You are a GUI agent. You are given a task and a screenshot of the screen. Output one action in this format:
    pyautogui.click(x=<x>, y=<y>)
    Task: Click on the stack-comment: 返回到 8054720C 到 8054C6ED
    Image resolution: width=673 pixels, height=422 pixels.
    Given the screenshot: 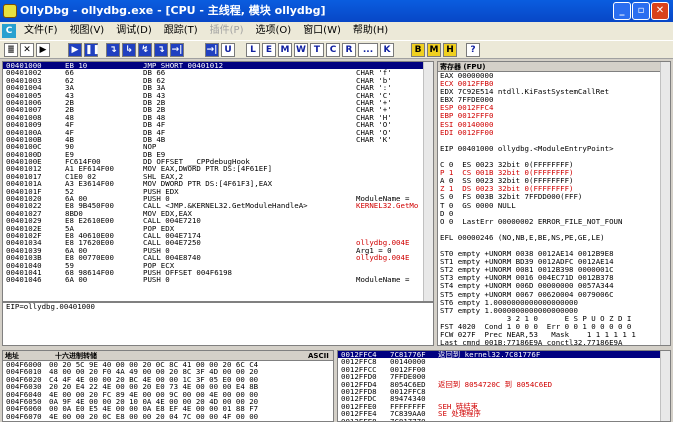 What is the action you would take?
    pyautogui.click(x=495, y=384)
    